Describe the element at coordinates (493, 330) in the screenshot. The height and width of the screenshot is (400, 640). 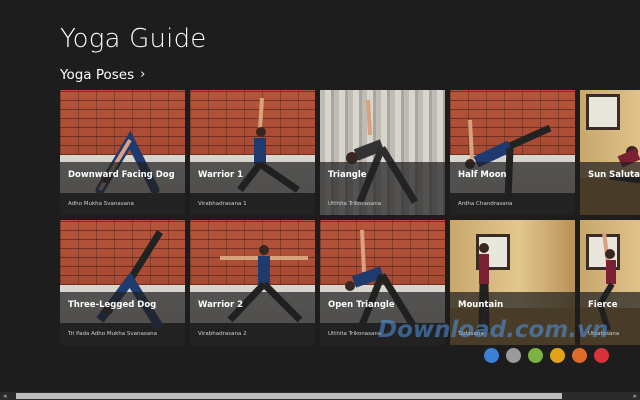
I see `watermark-text: Download.com.vn` at that location.